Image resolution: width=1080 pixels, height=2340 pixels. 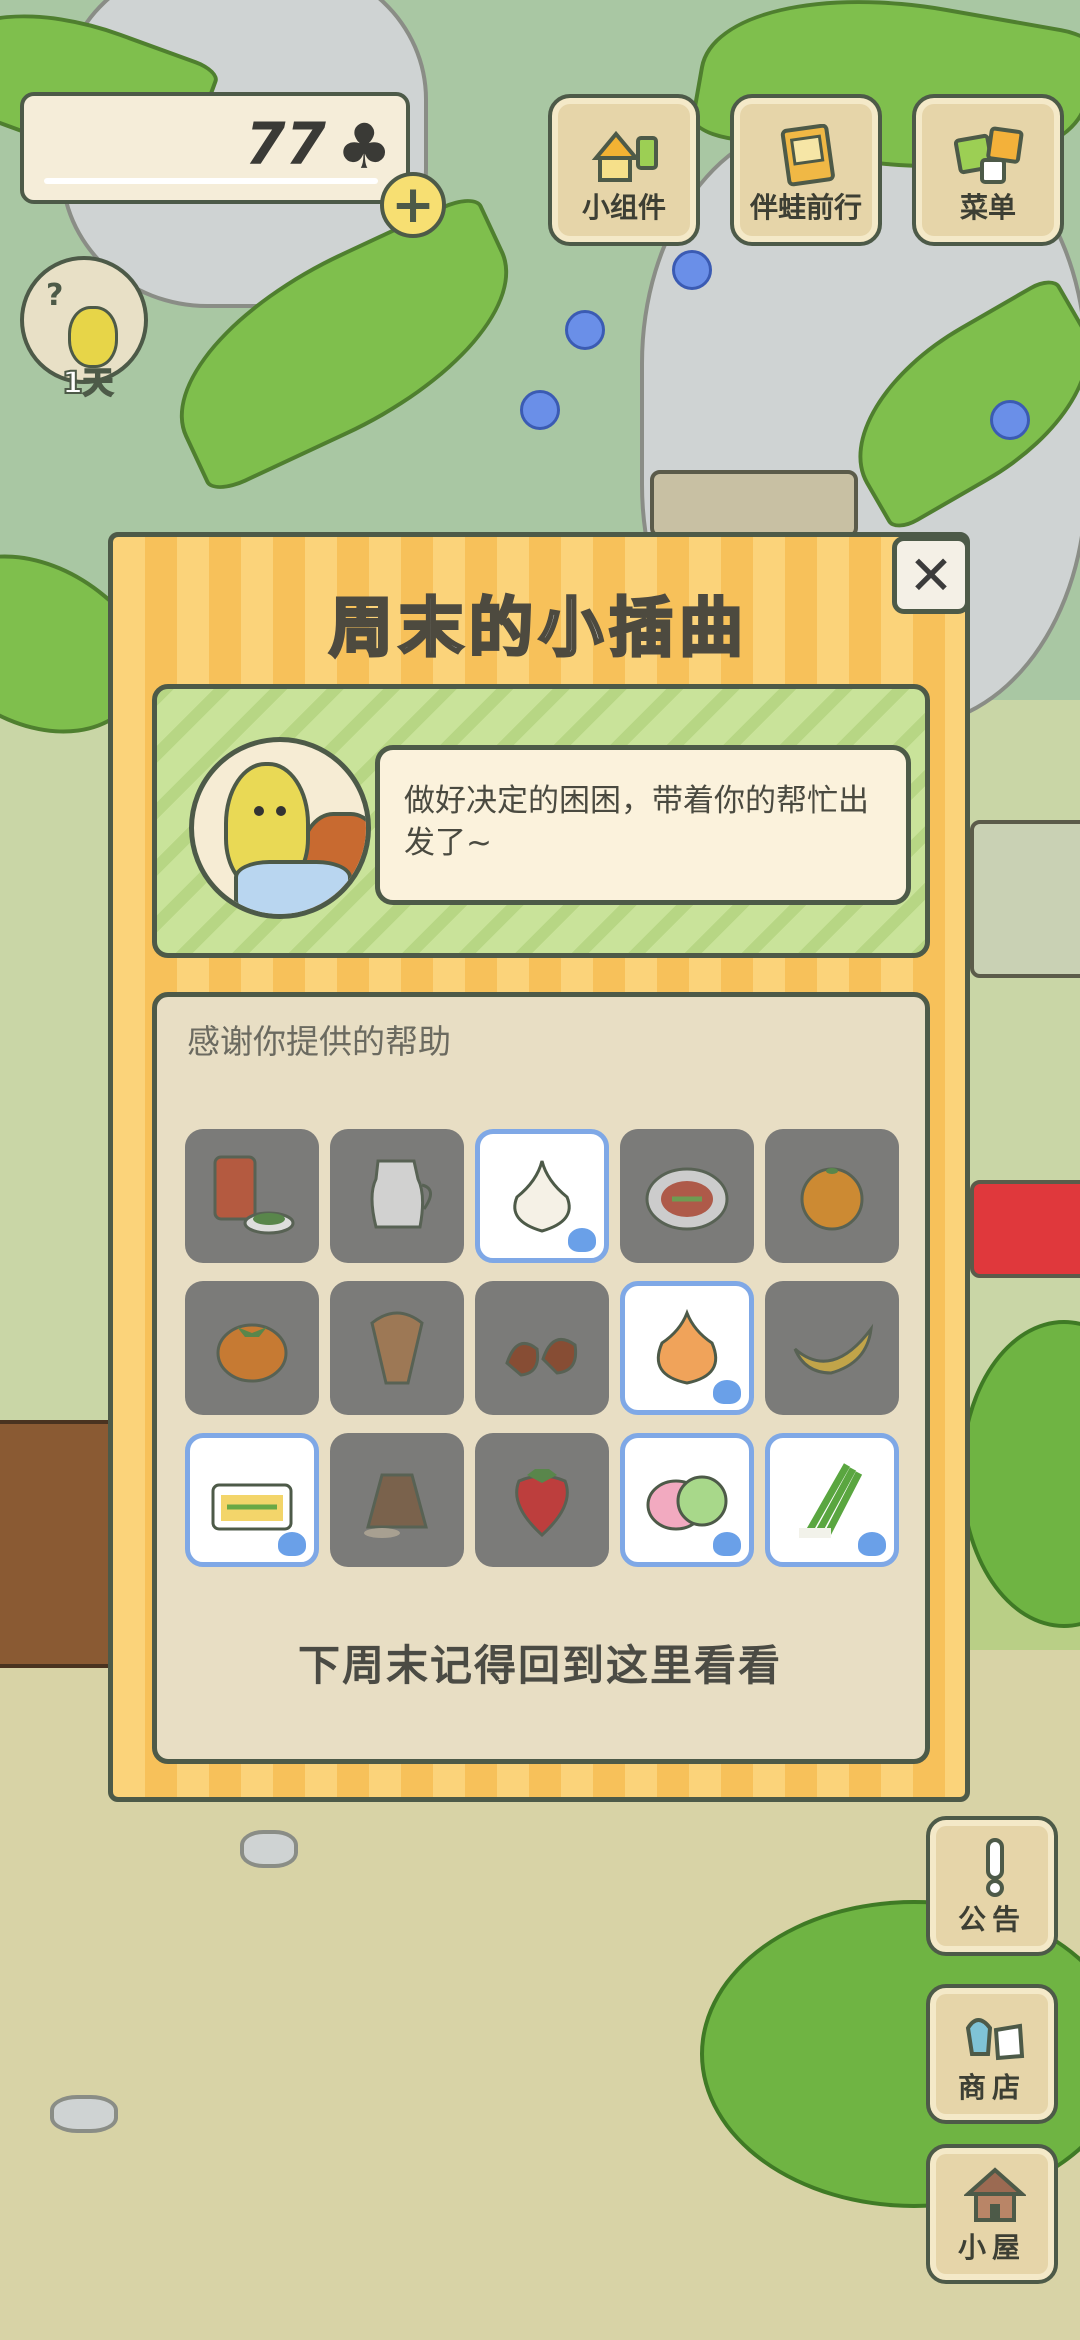 I want to click on snail-portrait, so click(x=280, y=828).